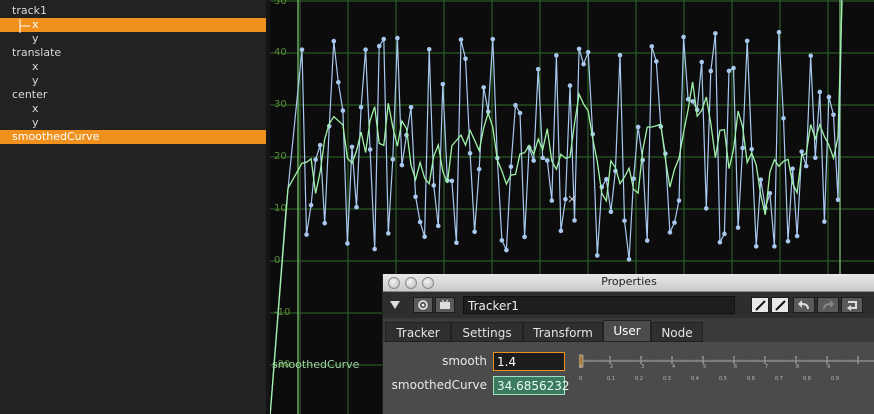 This screenshot has width=874, height=414. Describe the element at coordinates (736, 367) in the screenshot. I see `slider-tick-label: 6` at that location.